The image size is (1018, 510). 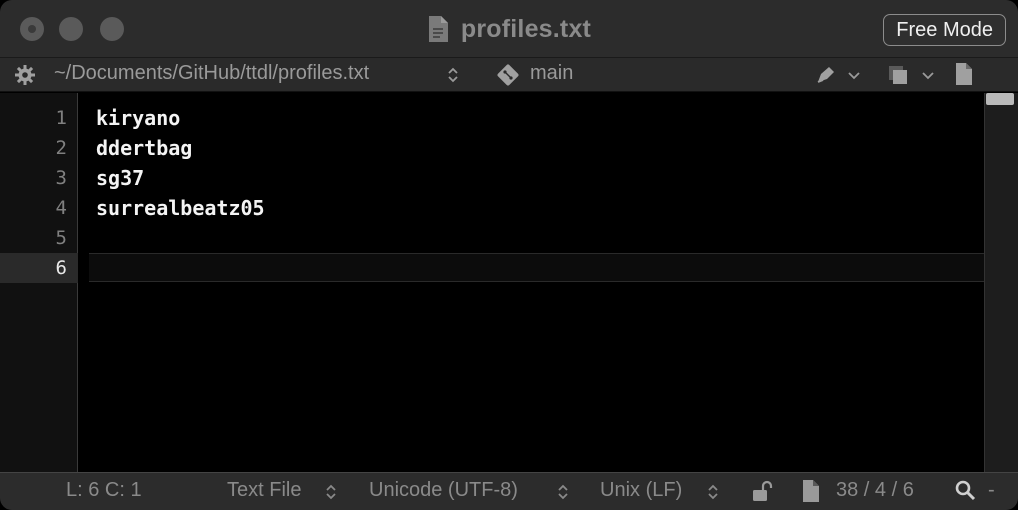 I want to click on line-number-current: 6, so click(x=61, y=268).